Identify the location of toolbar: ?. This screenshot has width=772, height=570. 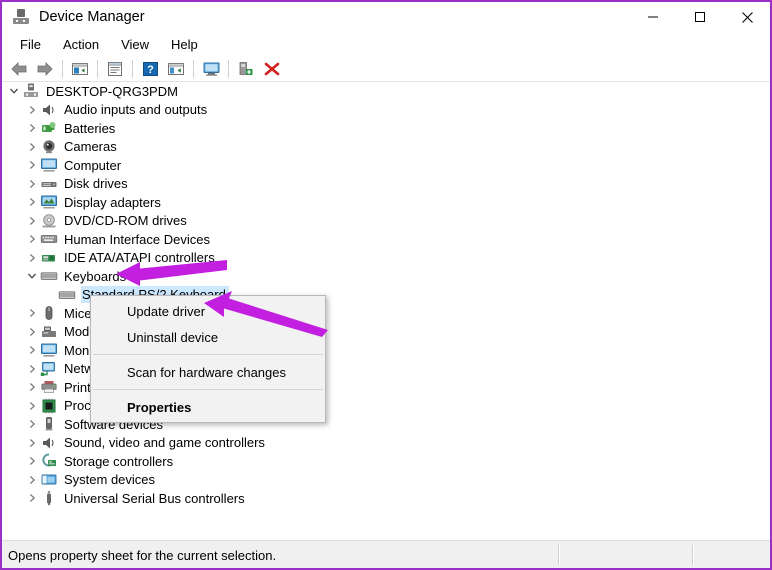
(386, 69).